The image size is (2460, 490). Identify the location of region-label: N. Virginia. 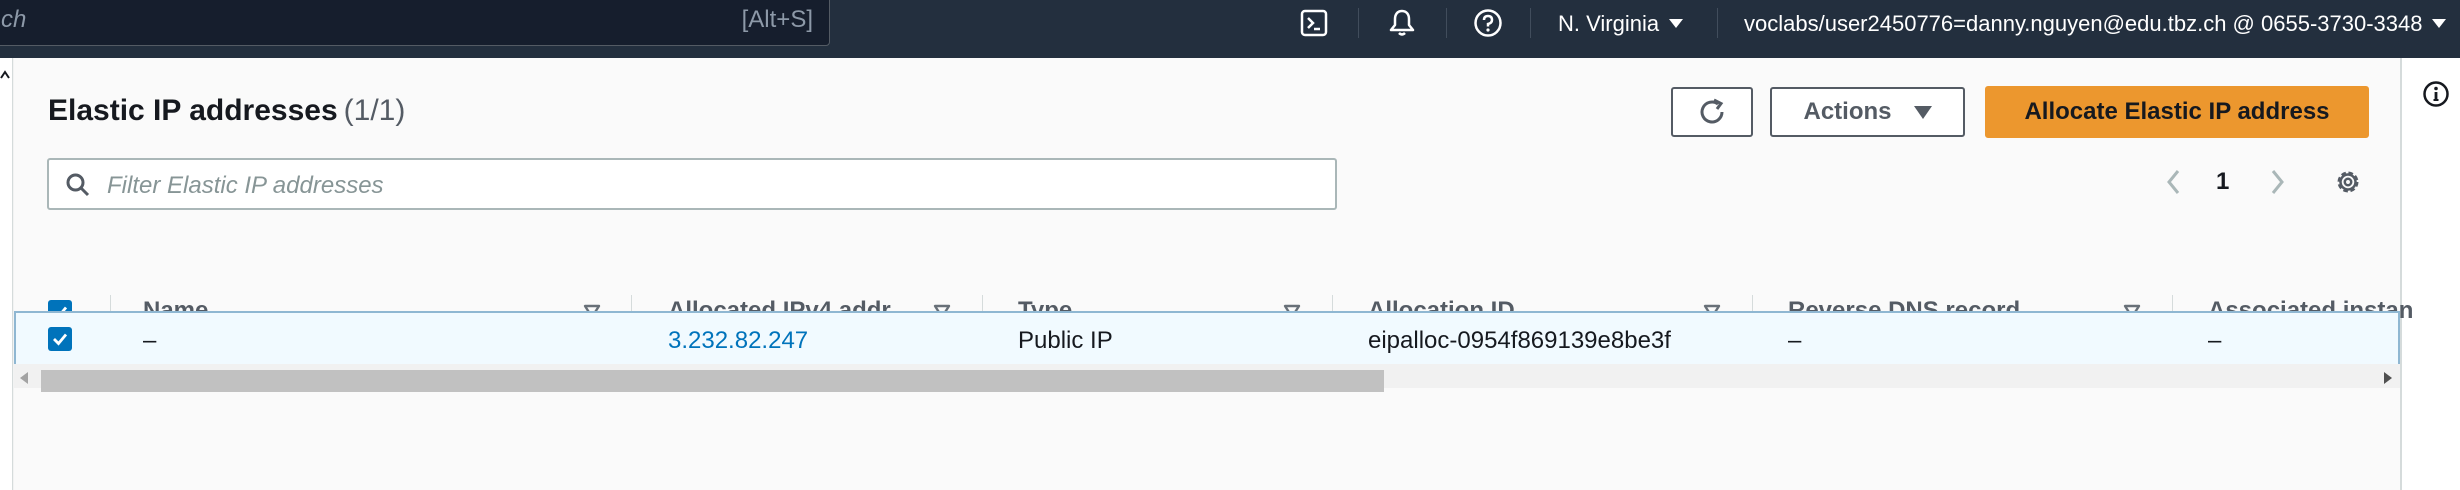
(1609, 23).